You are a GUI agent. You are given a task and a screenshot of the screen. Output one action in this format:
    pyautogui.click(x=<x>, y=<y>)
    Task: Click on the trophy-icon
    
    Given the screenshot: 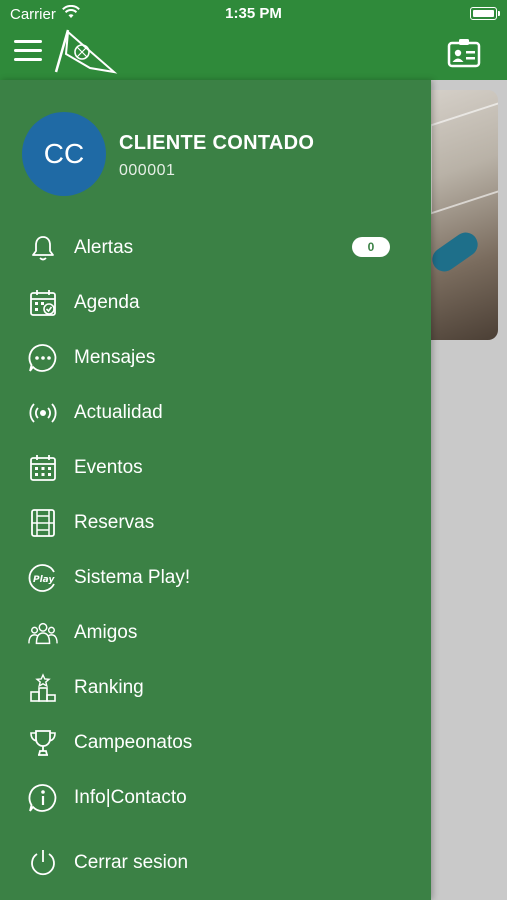 What is the action you would take?
    pyautogui.click(x=43, y=743)
    